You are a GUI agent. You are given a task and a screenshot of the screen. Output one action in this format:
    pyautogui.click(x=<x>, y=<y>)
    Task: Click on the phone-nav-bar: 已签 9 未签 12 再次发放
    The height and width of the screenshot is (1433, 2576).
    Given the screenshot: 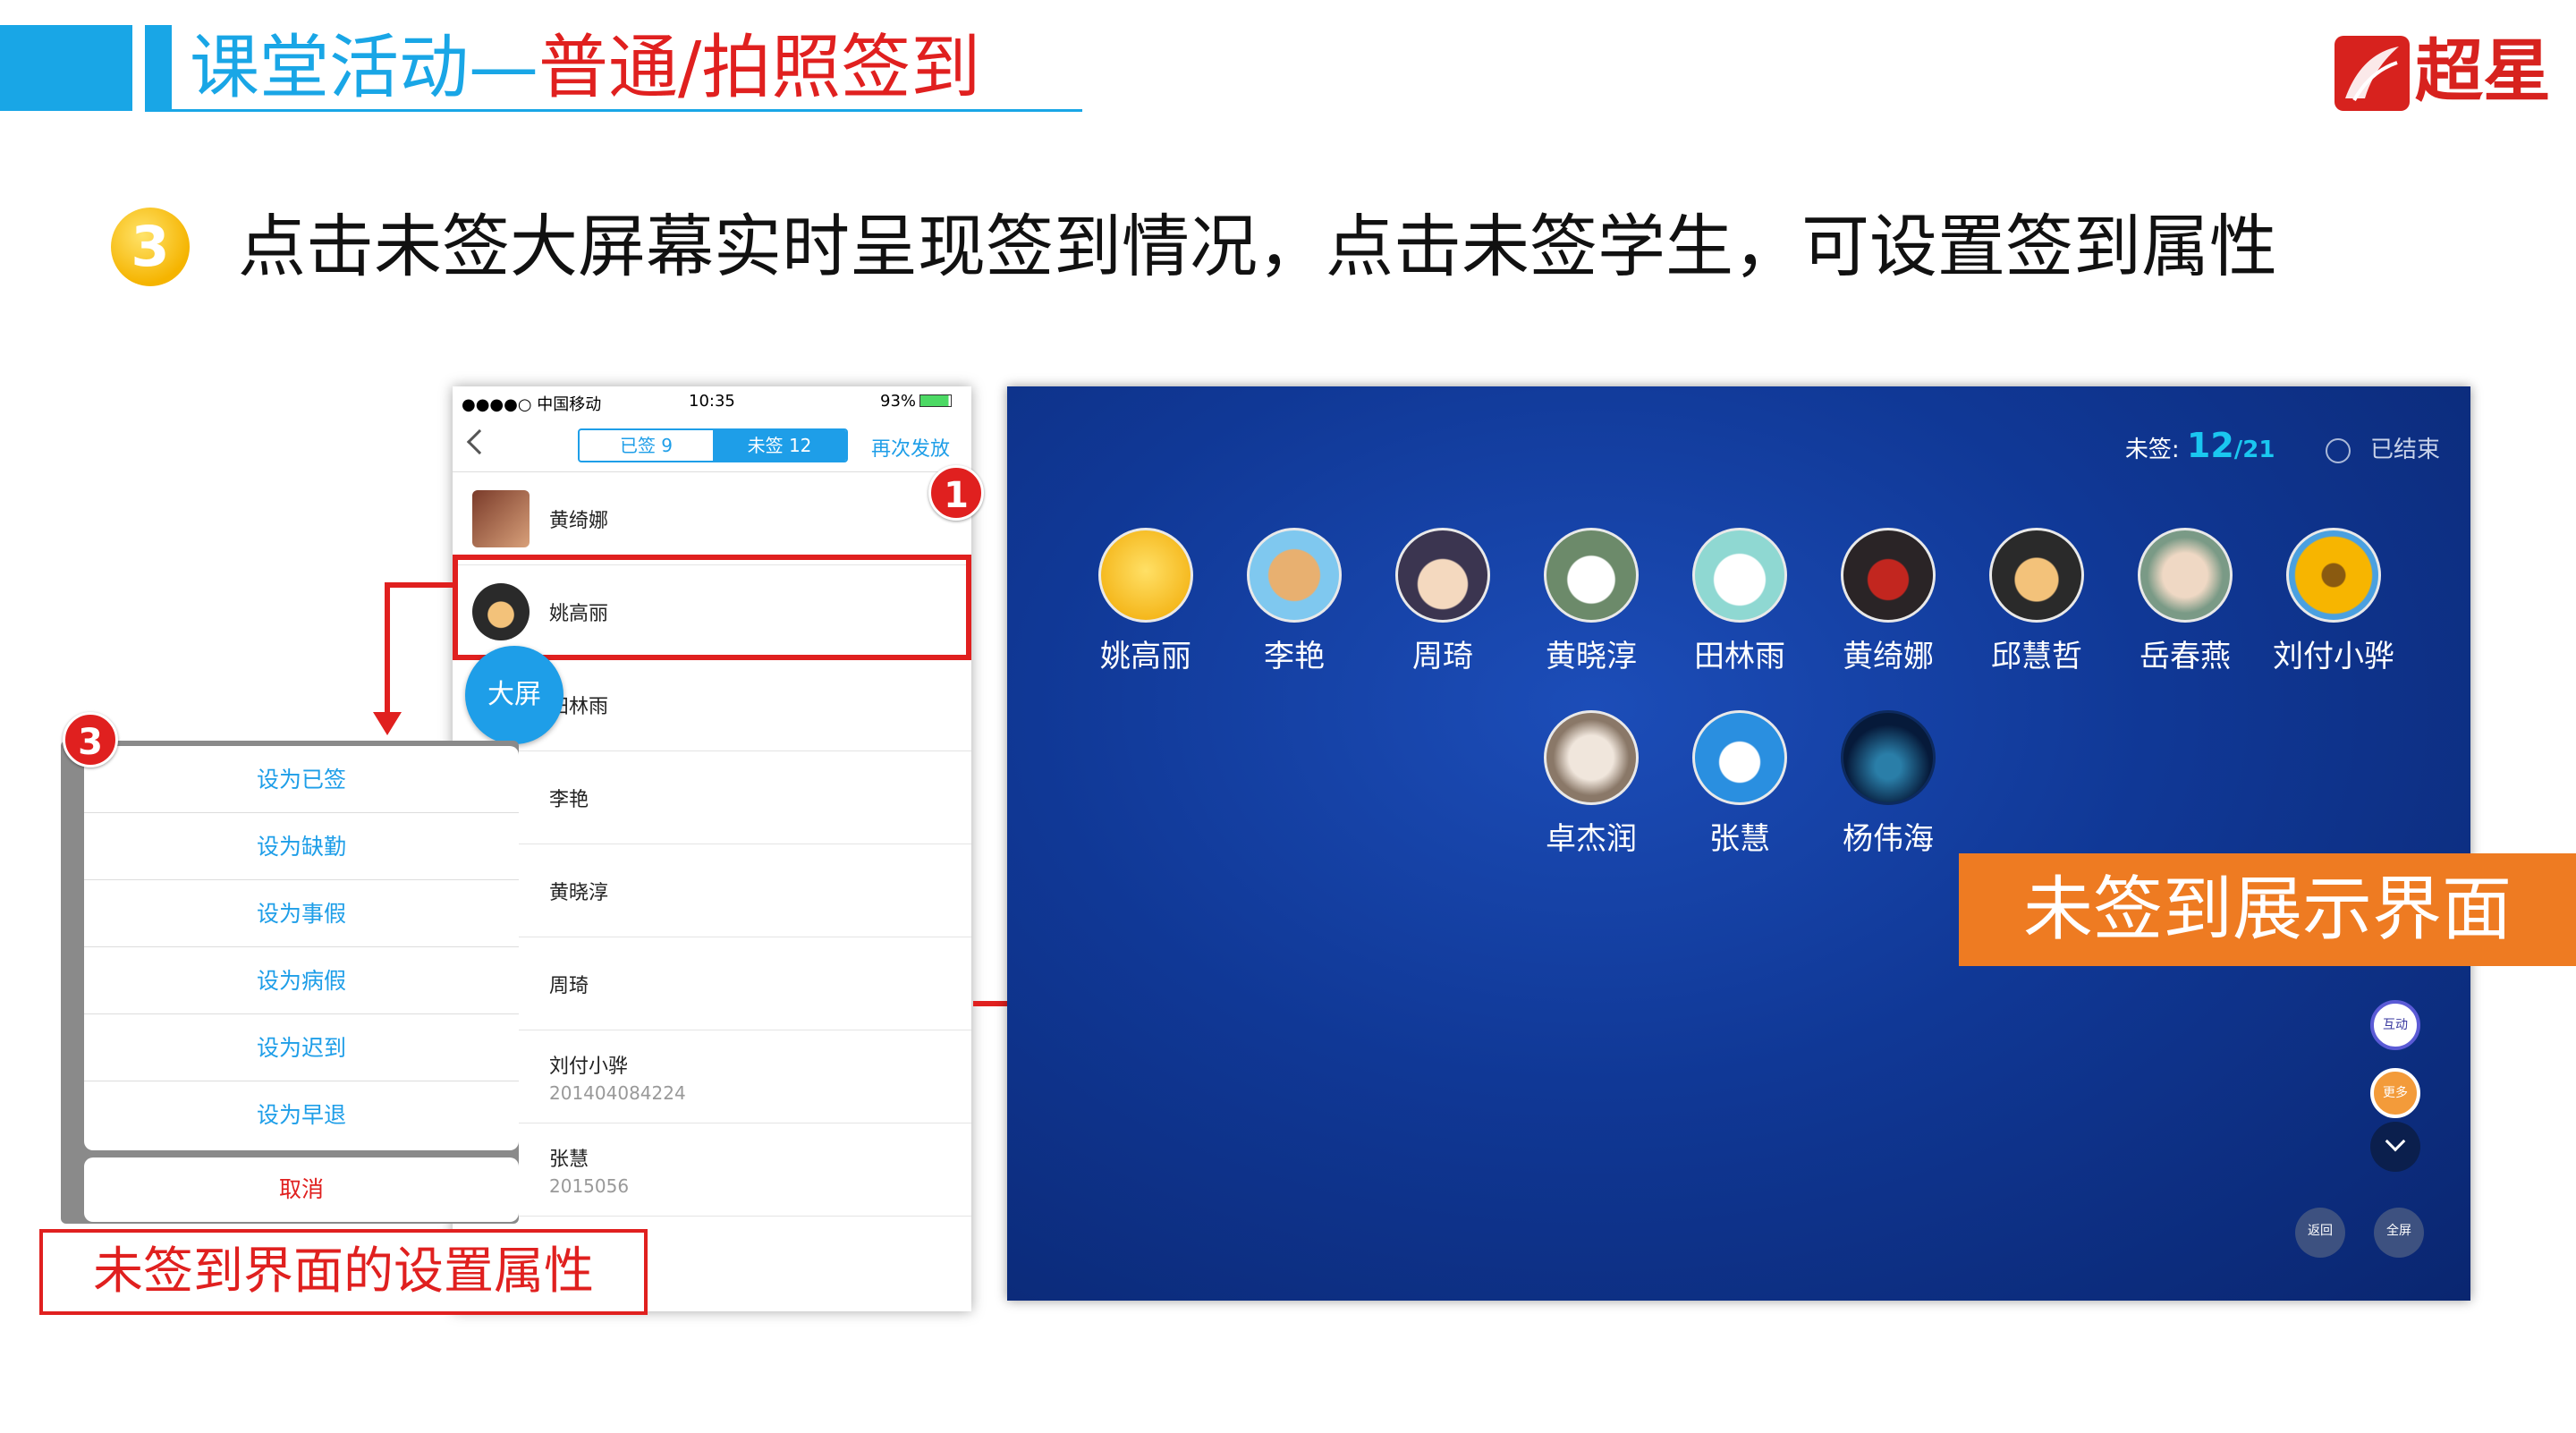 What is the action you would take?
    pyautogui.click(x=712, y=443)
    